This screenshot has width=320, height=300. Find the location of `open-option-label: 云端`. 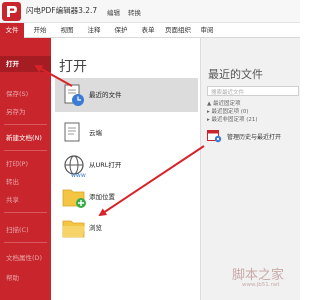

open-option-label: 云端 is located at coordinates (95, 133).